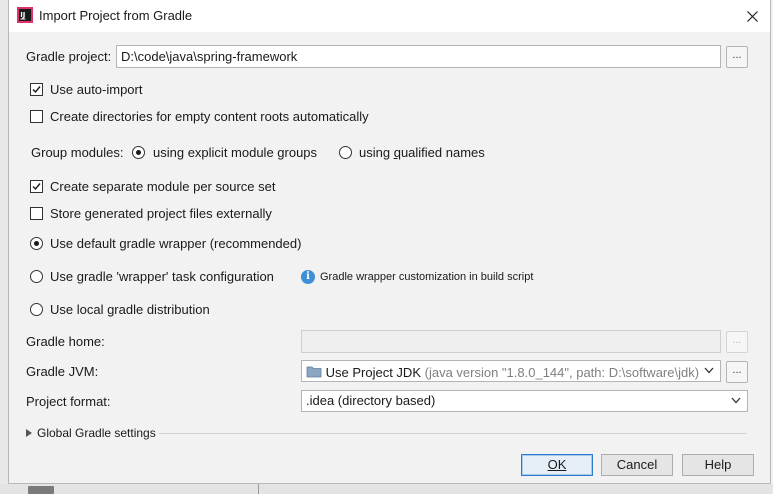 Image resolution: width=773 pixels, height=494 pixels. Describe the element at coordinates (36, 116) in the screenshot. I see `create-dirs-checkbox` at that location.